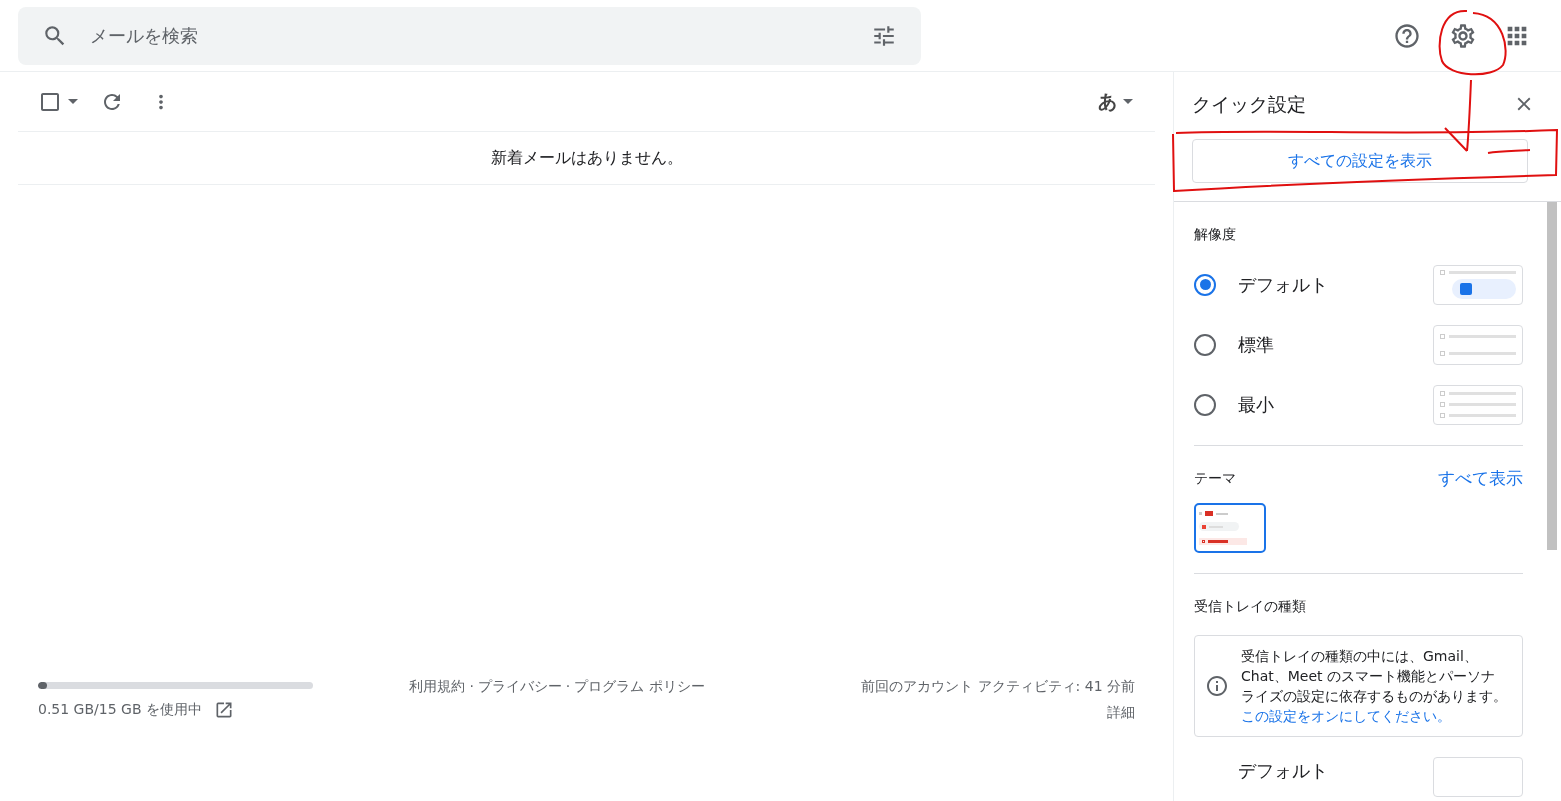  I want to click on scrollbar-thumb, so click(1552, 375).